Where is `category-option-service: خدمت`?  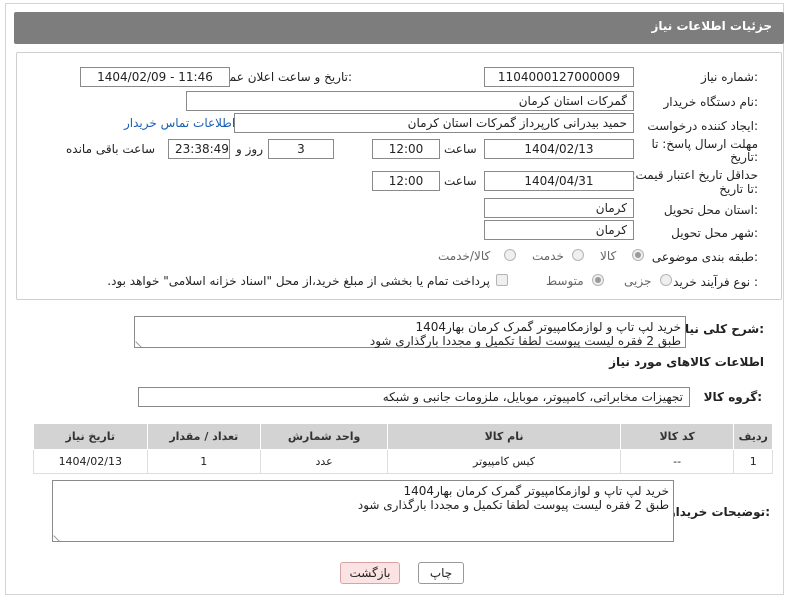
category-option-service: خدمت is located at coordinates (548, 256).